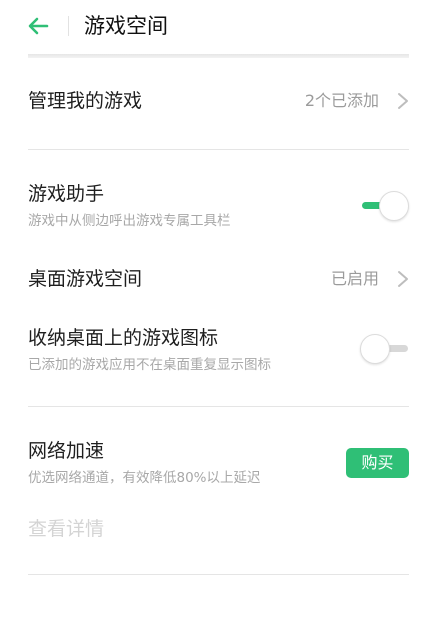 This screenshot has height=622, width=437. Describe the element at coordinates (218, 279) in the screenshot. I see `desktop-game-space-row: 桌面游戏空间 已启用` at that location.